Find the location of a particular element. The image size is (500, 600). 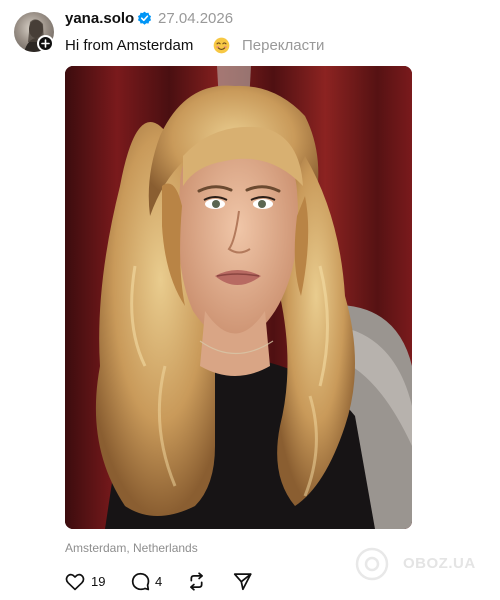

translate-link: Перекласти is located at coordinates (283, 45).